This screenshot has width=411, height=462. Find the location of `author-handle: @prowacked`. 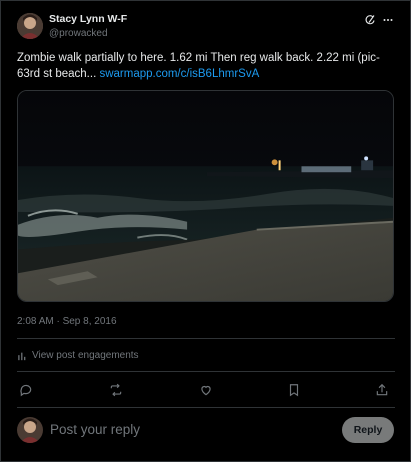

author-handle: @prowacked is located at coordinates (78, 33).